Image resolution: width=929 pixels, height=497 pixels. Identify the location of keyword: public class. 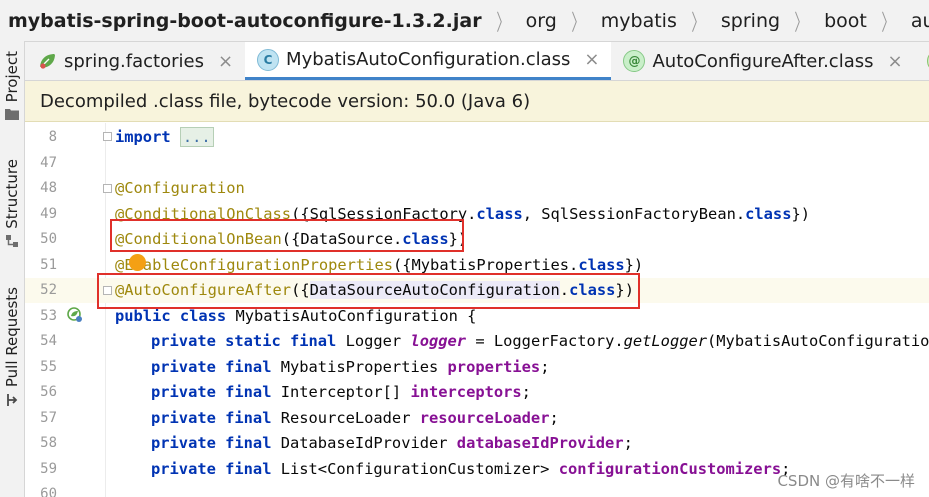
(171, 315).